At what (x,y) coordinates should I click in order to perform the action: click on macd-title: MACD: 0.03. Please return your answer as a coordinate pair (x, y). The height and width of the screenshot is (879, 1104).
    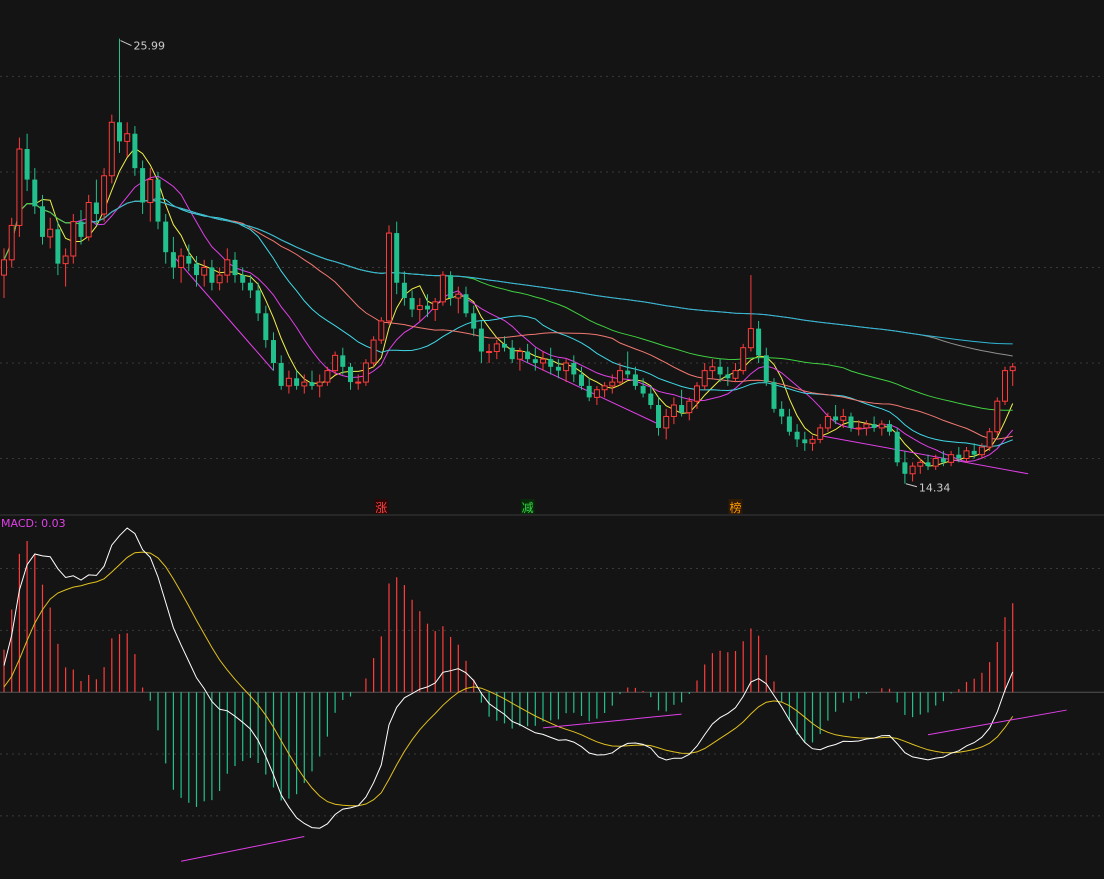
    Looking at the image, I should click on (33, 523).